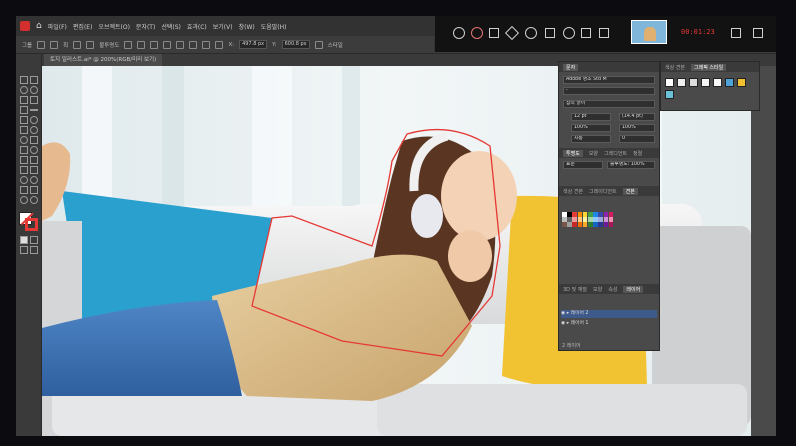  I want to click on shaper-tool-icon, so click(24, 130).